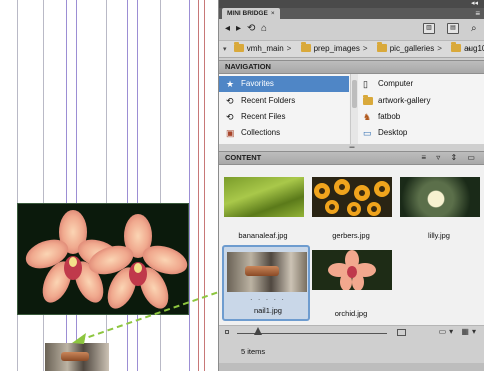 The height and width of the screenshot is (371, 484). I want to click on path-overflow-icon: », so click(469, 49).